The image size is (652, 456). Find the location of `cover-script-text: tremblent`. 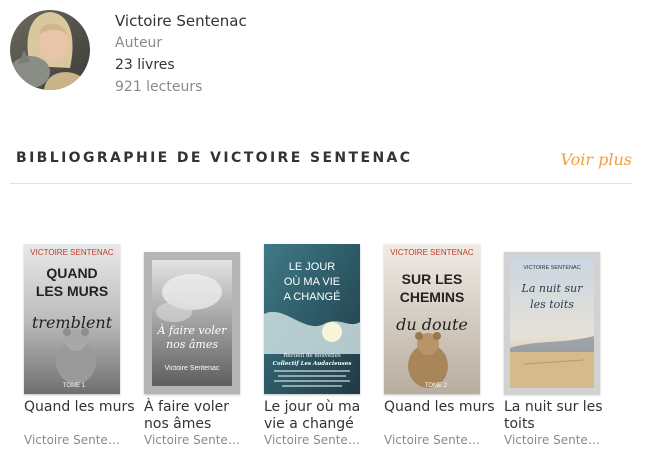

cover-script-text: tremblent is located at coordinates (72, 322).